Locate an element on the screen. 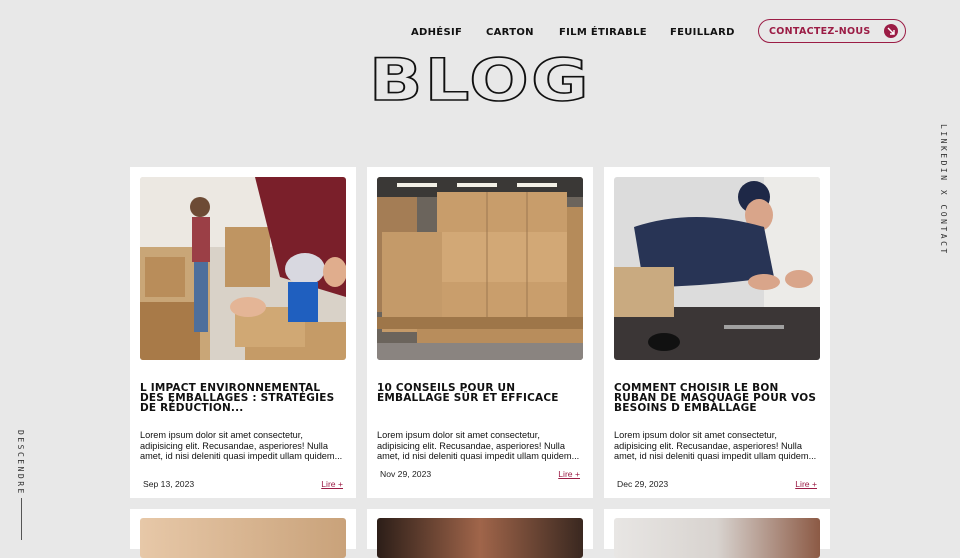 The height and width of the screenshot is (558, 960). nav-link-carton: CARTON is located at coordinates (510, 32).